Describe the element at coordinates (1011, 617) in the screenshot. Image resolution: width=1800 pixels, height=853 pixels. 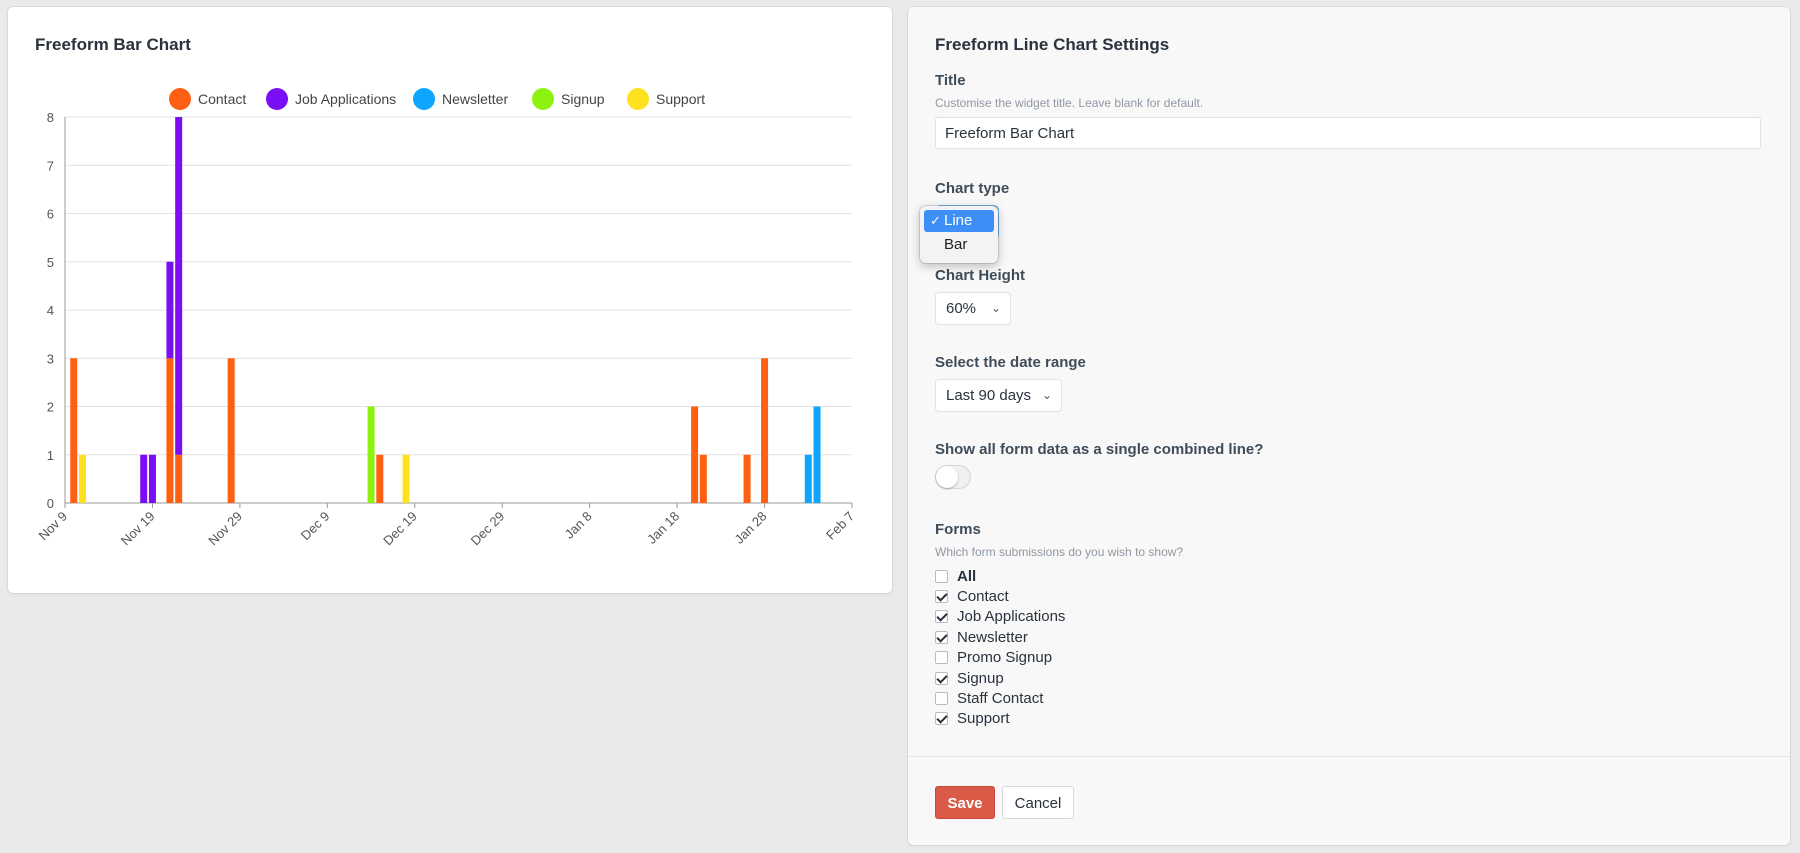
I see `form-option-label: Job Applications` at that location.